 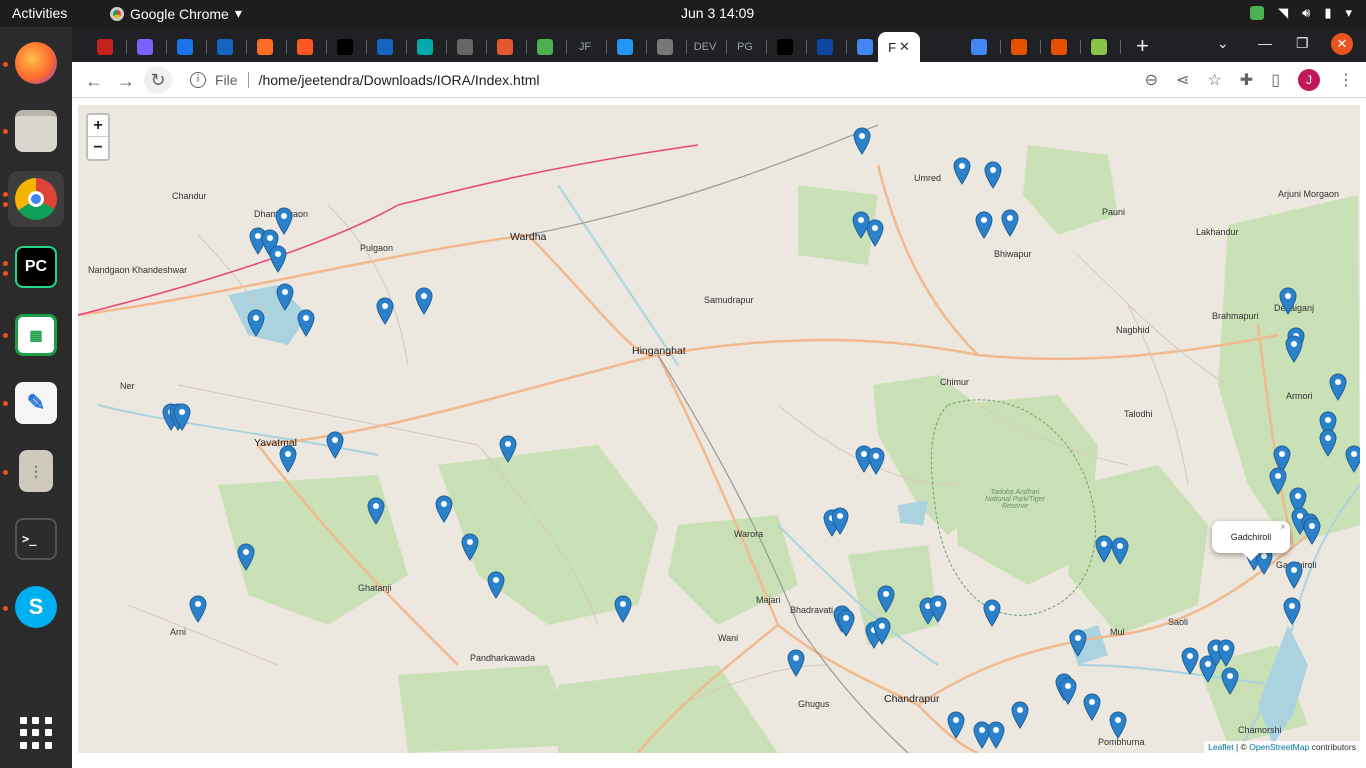 I want to click on active-tab: F ✕, so click(x=899, y=47).